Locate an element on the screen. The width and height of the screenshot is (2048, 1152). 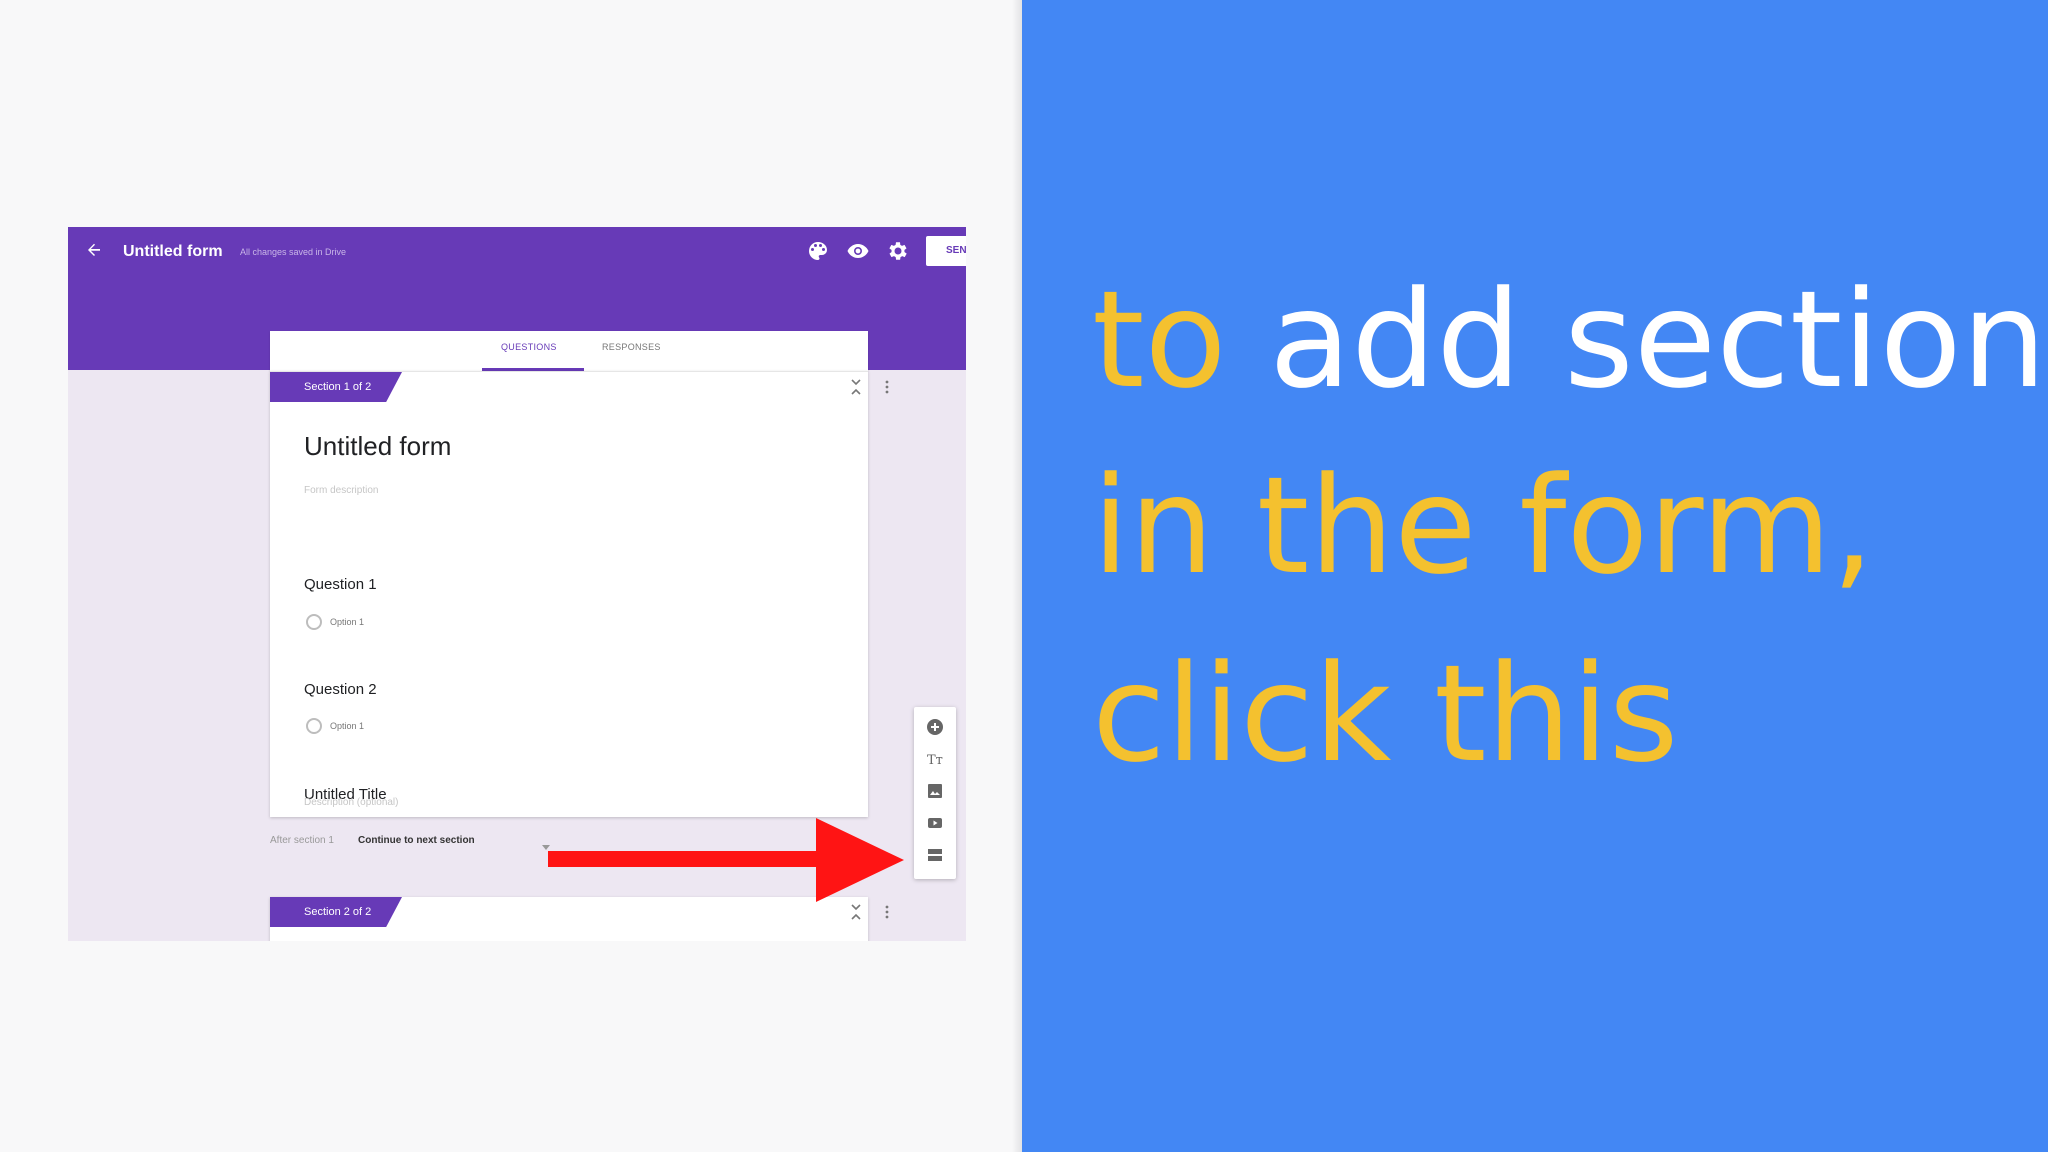
eye-icon is located at coordinates (858, 251).